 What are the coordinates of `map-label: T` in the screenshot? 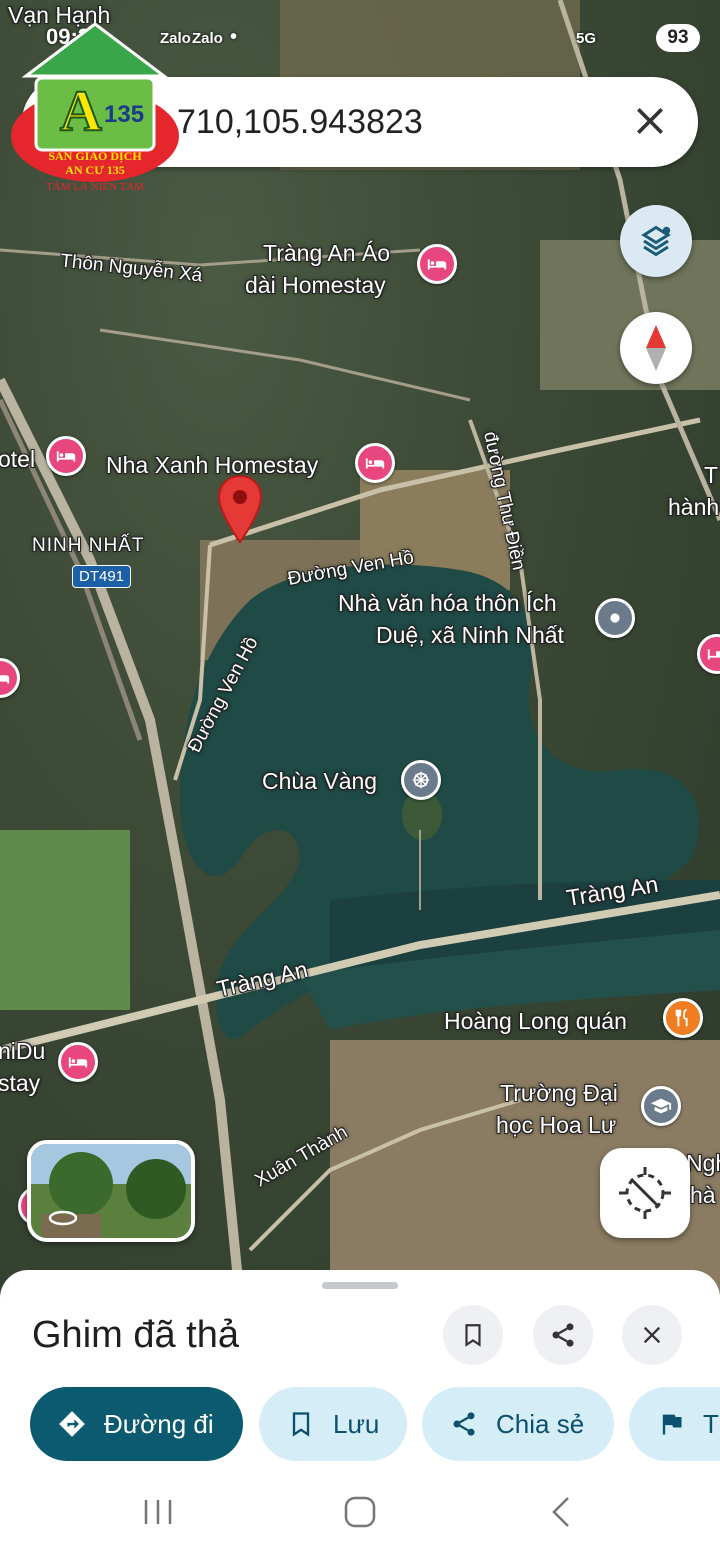 It's located at (711, 475).